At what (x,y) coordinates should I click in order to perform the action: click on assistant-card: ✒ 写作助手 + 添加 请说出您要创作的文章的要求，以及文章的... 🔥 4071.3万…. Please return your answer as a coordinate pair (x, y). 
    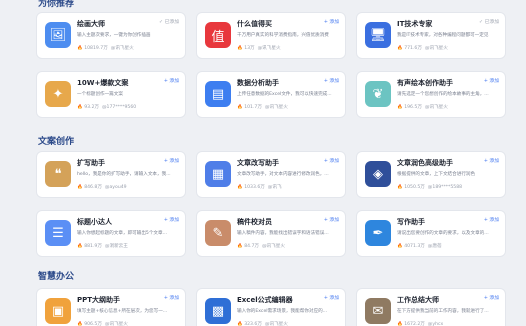
    Looking at the image, I should click on (431, 233).